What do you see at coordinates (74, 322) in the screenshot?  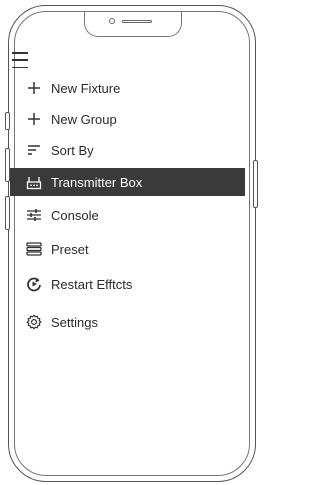 I see `menu-item-label: Settings` at bounding box center [74, 322].